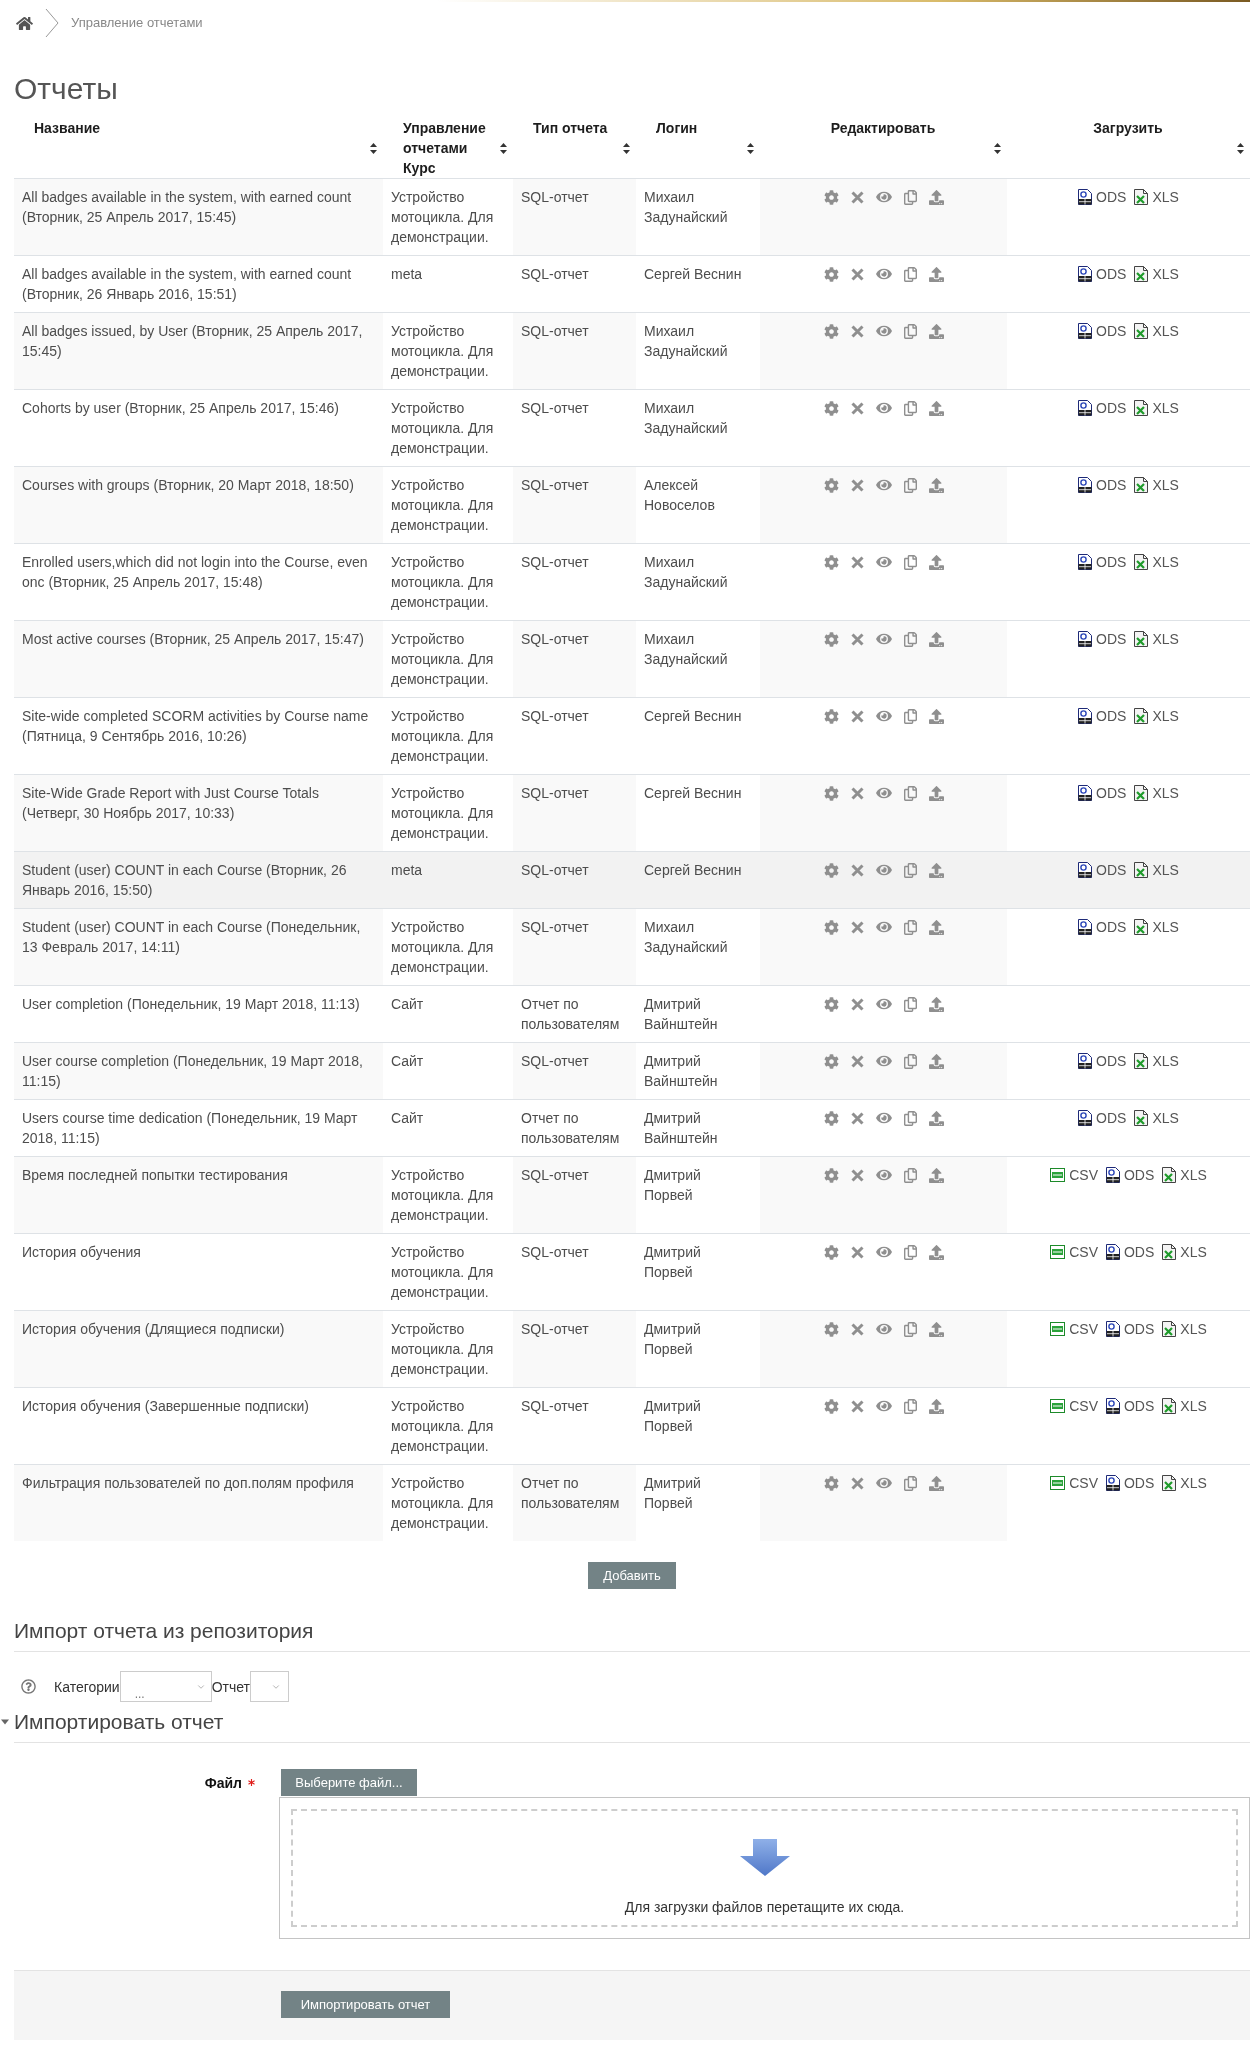  I want to click on column-header: Редактировать, so click(883, 128).